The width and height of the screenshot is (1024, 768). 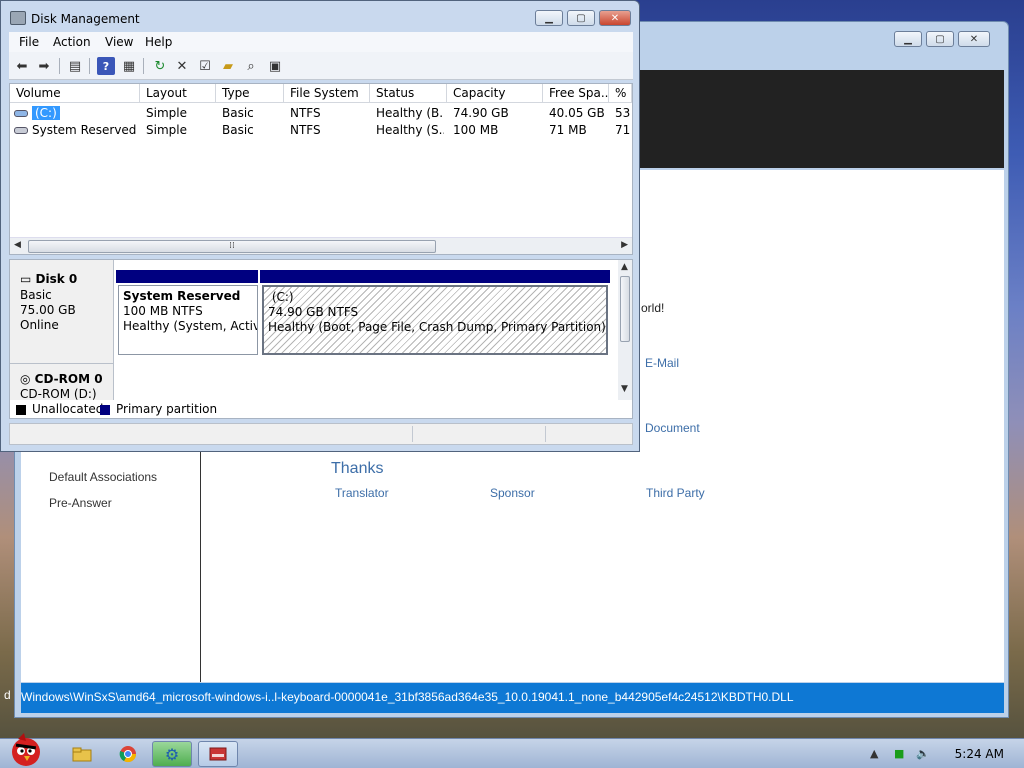 I want to click on bg-close-button: ✕, so click(x=974, y=39).